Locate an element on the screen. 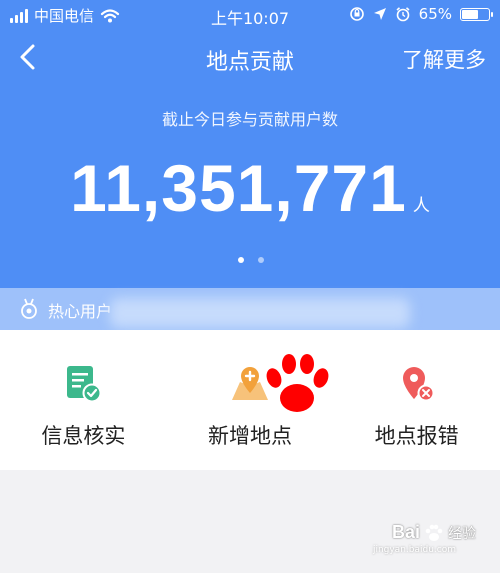  report-error-icon is located at coordinates (418, 384).